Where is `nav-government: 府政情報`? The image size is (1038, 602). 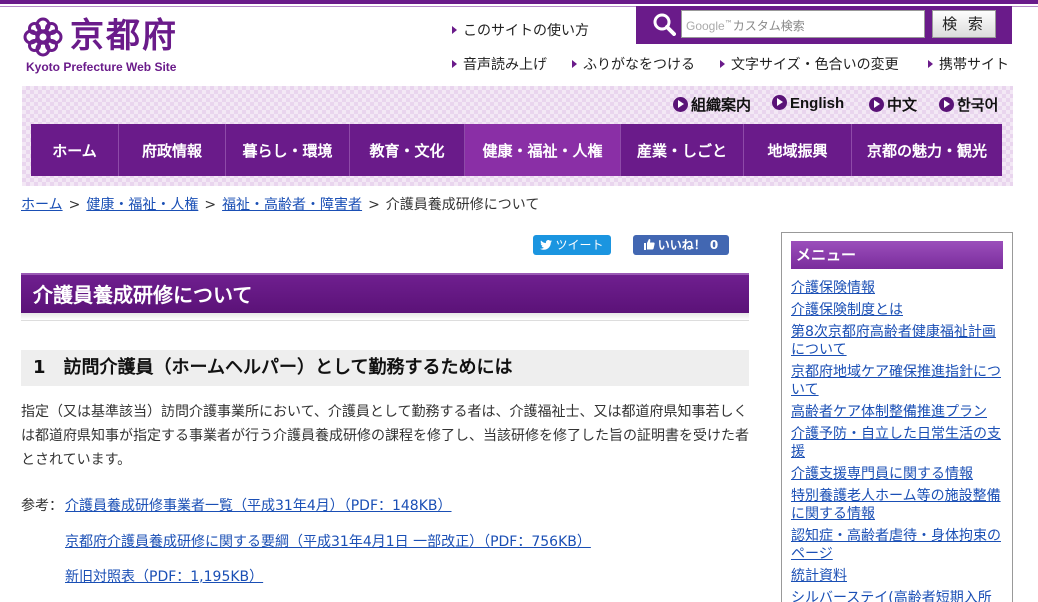 nav-government: 府政情報 is located at coordinates (172, 150).